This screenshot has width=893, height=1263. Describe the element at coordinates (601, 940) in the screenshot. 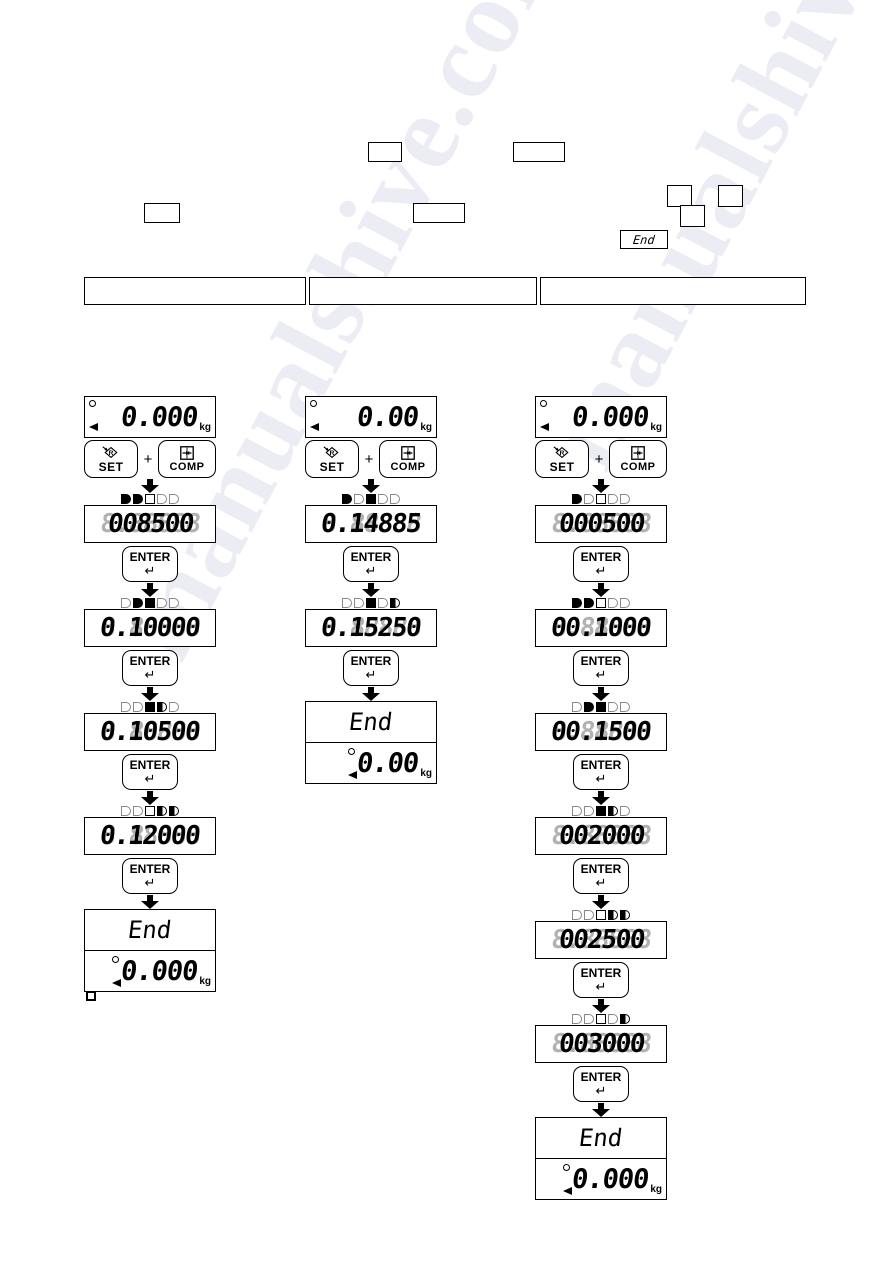

I see `segment-value: 002500` at that location.